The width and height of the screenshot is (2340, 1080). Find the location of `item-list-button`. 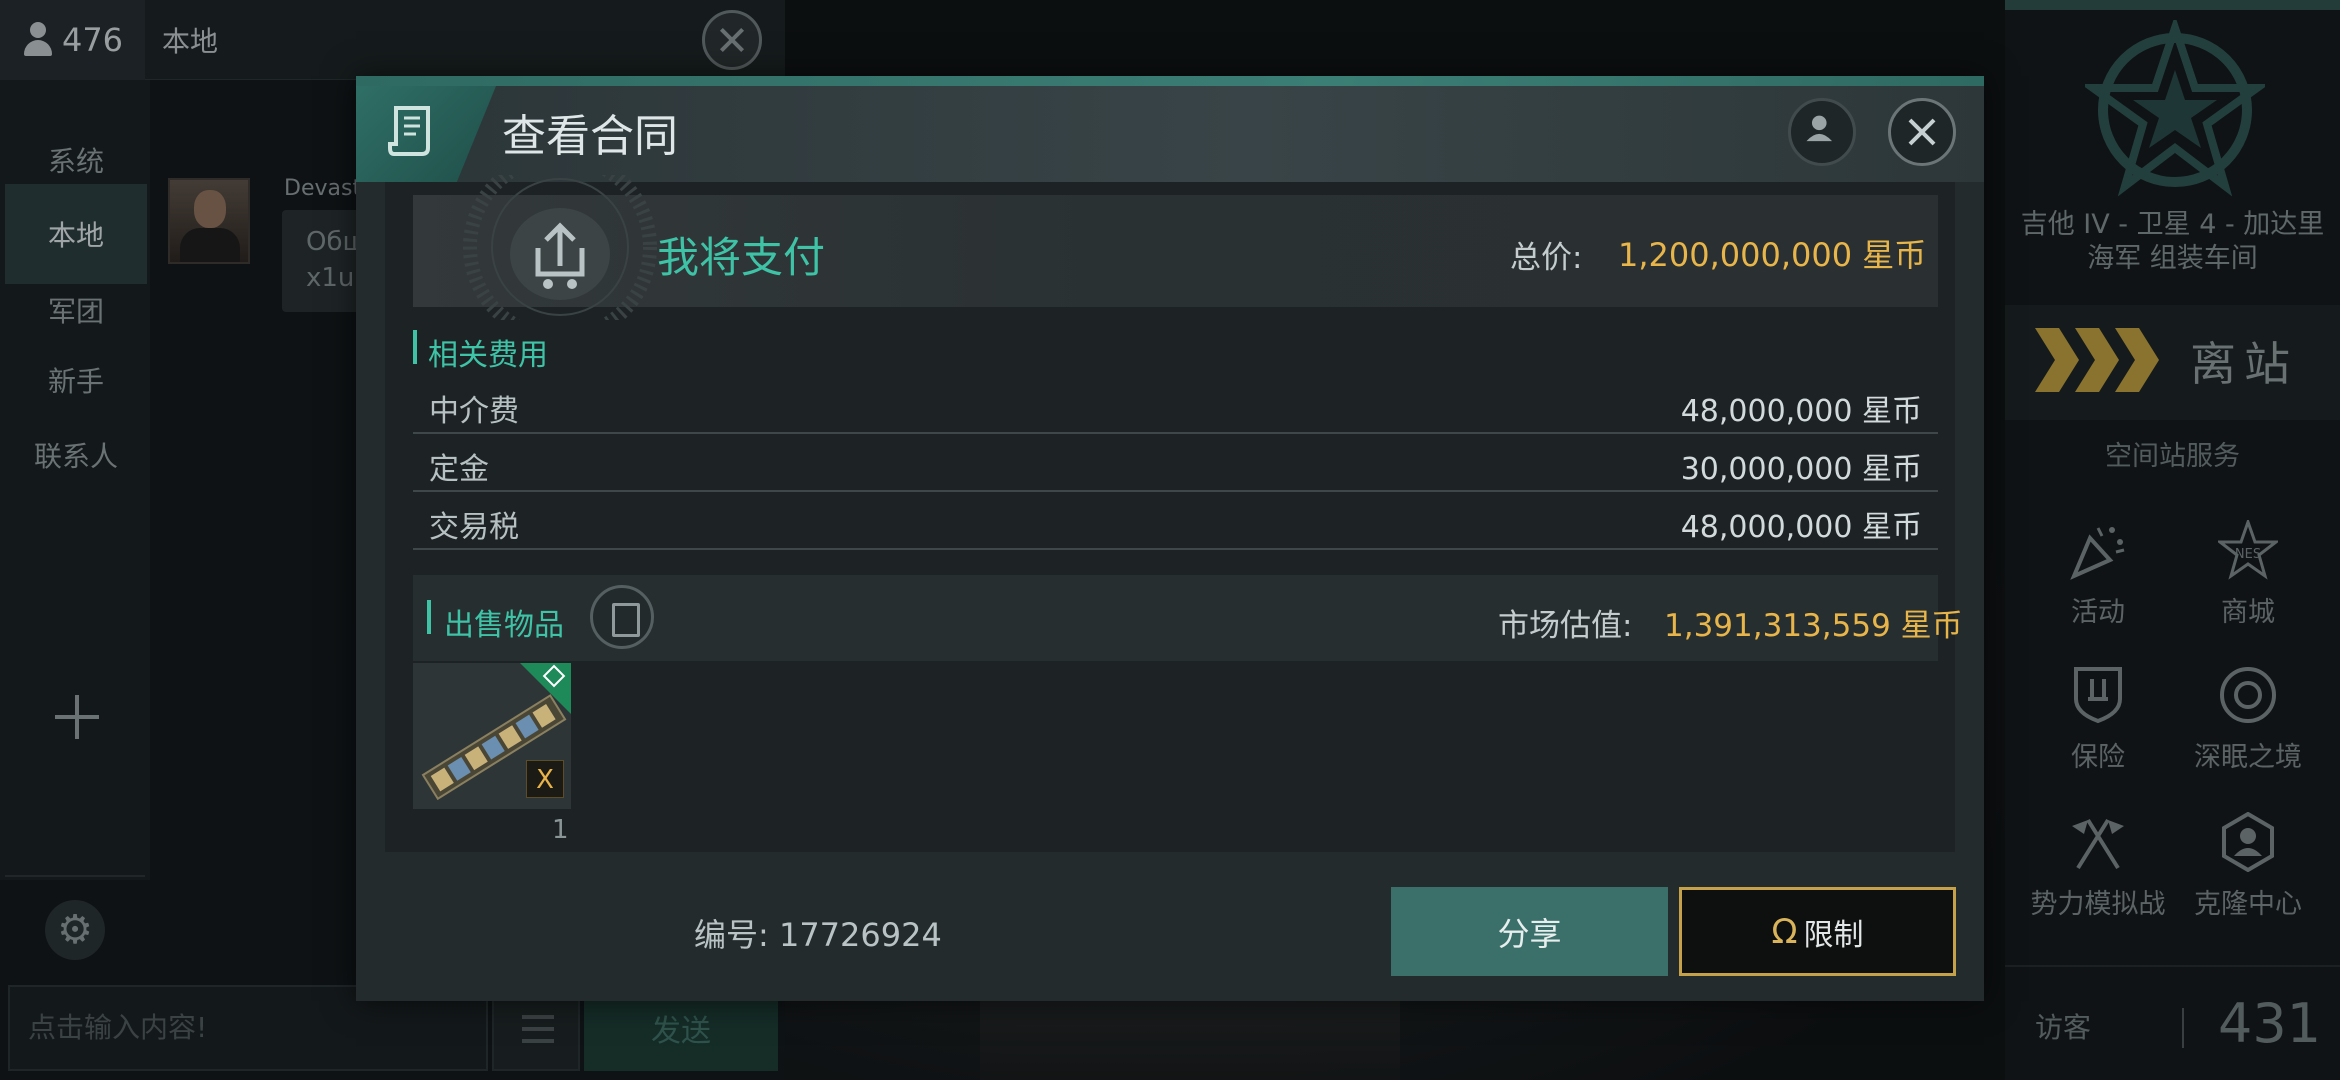

item-list-button is located at coordinates (622, 617).